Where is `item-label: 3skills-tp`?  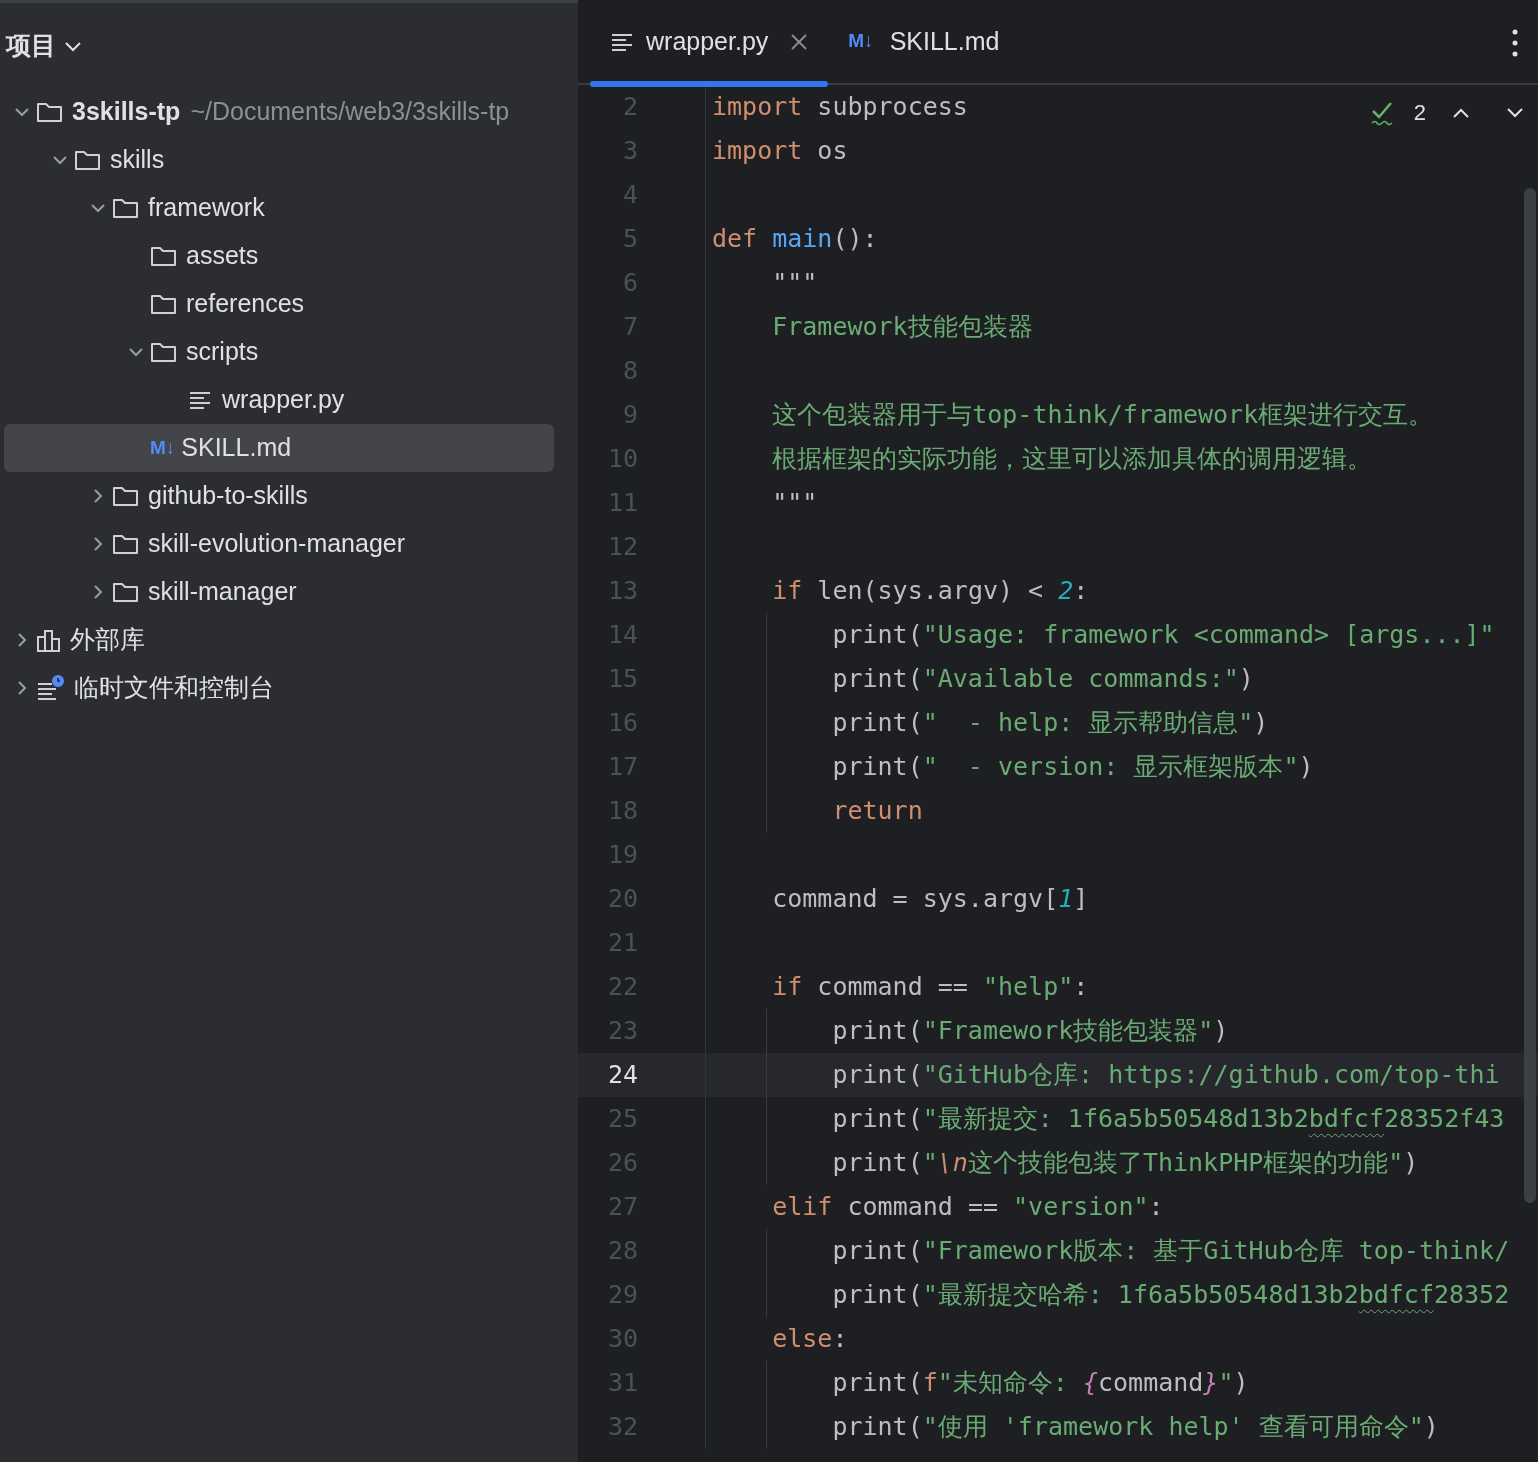
item-label: 3skills-tp is located at coordinates (126, 112).